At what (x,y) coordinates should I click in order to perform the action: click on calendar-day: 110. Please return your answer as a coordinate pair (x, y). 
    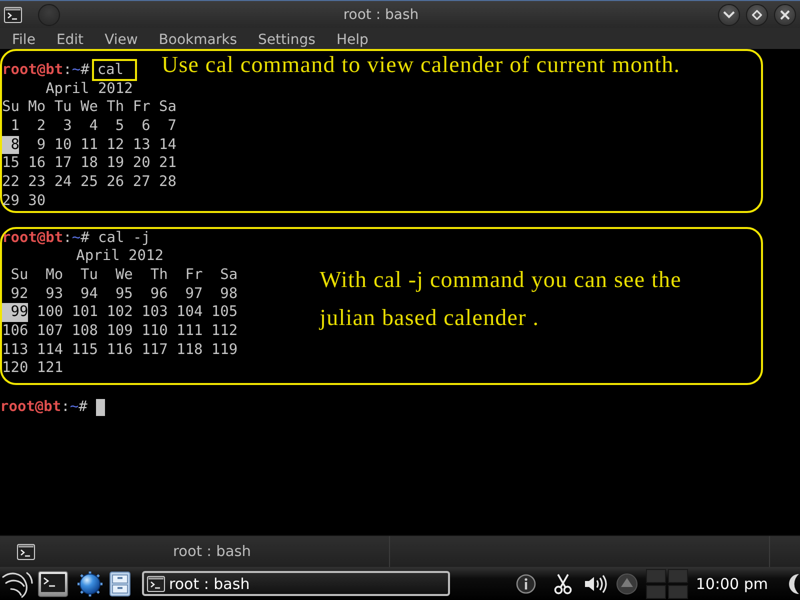
    Looking at the image, I should click on (155, 331).